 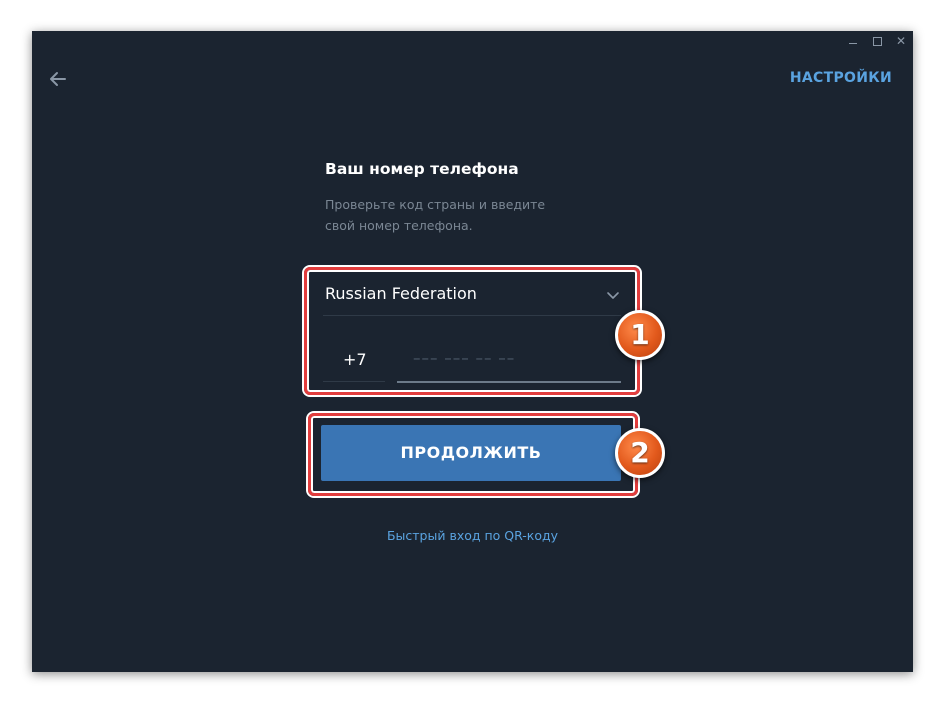 I want to click on qr-login-link: Быстрый вход по QR-коду, so click(x=472, y=535).